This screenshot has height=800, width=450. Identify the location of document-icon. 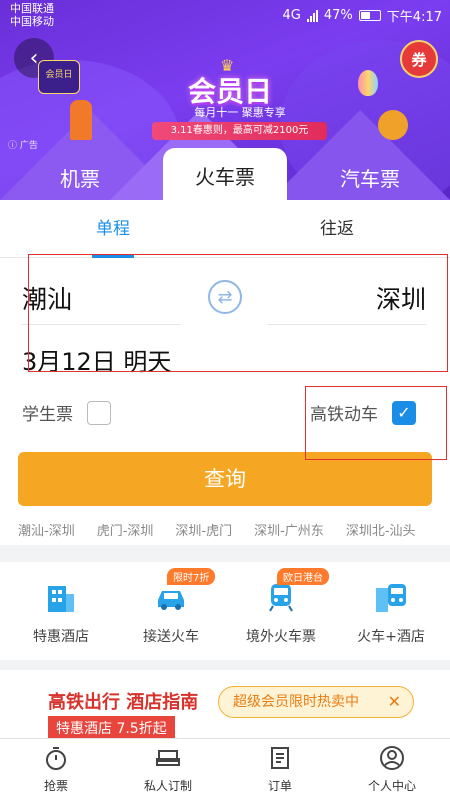
(280, 758).